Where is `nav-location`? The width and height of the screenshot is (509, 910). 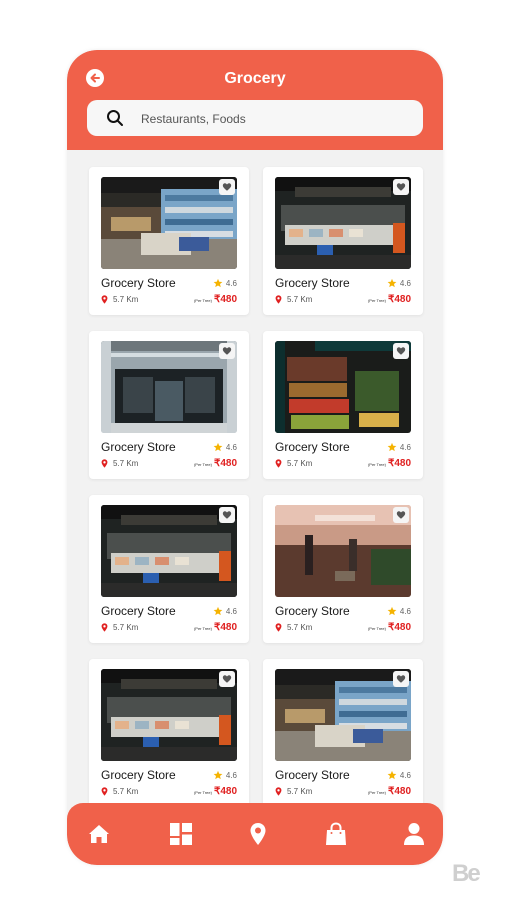
nav-location is located at coordinates (258, 834).